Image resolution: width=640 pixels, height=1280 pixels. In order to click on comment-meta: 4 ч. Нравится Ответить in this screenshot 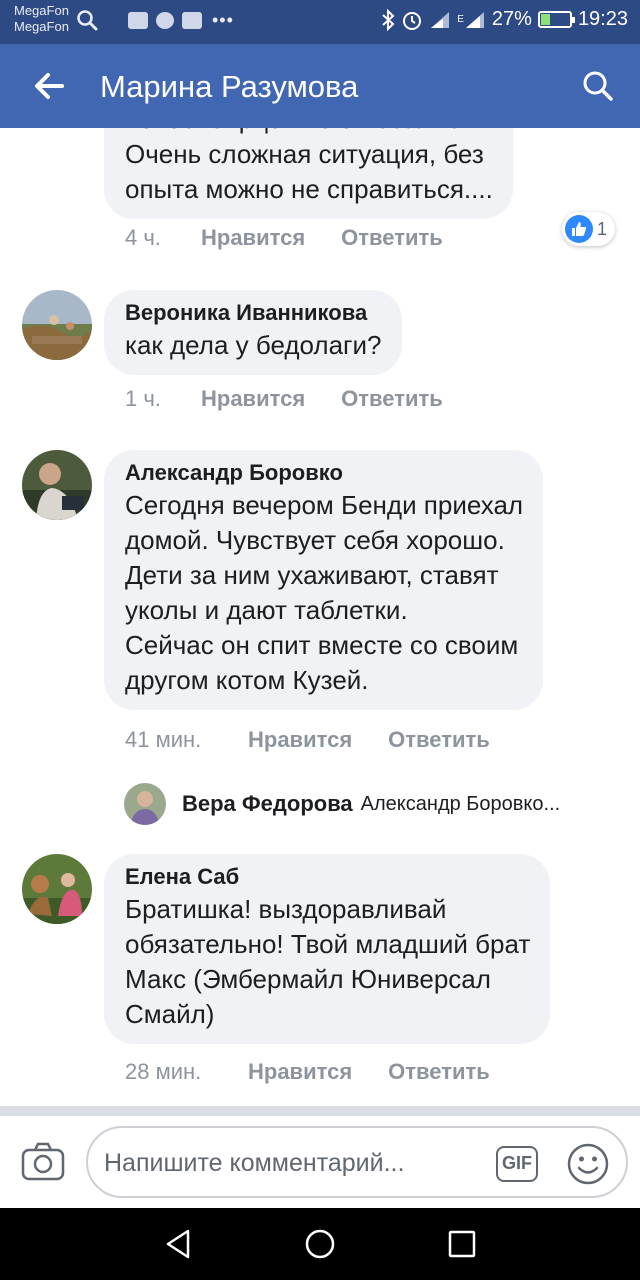, I will do `click(284, 238)`.